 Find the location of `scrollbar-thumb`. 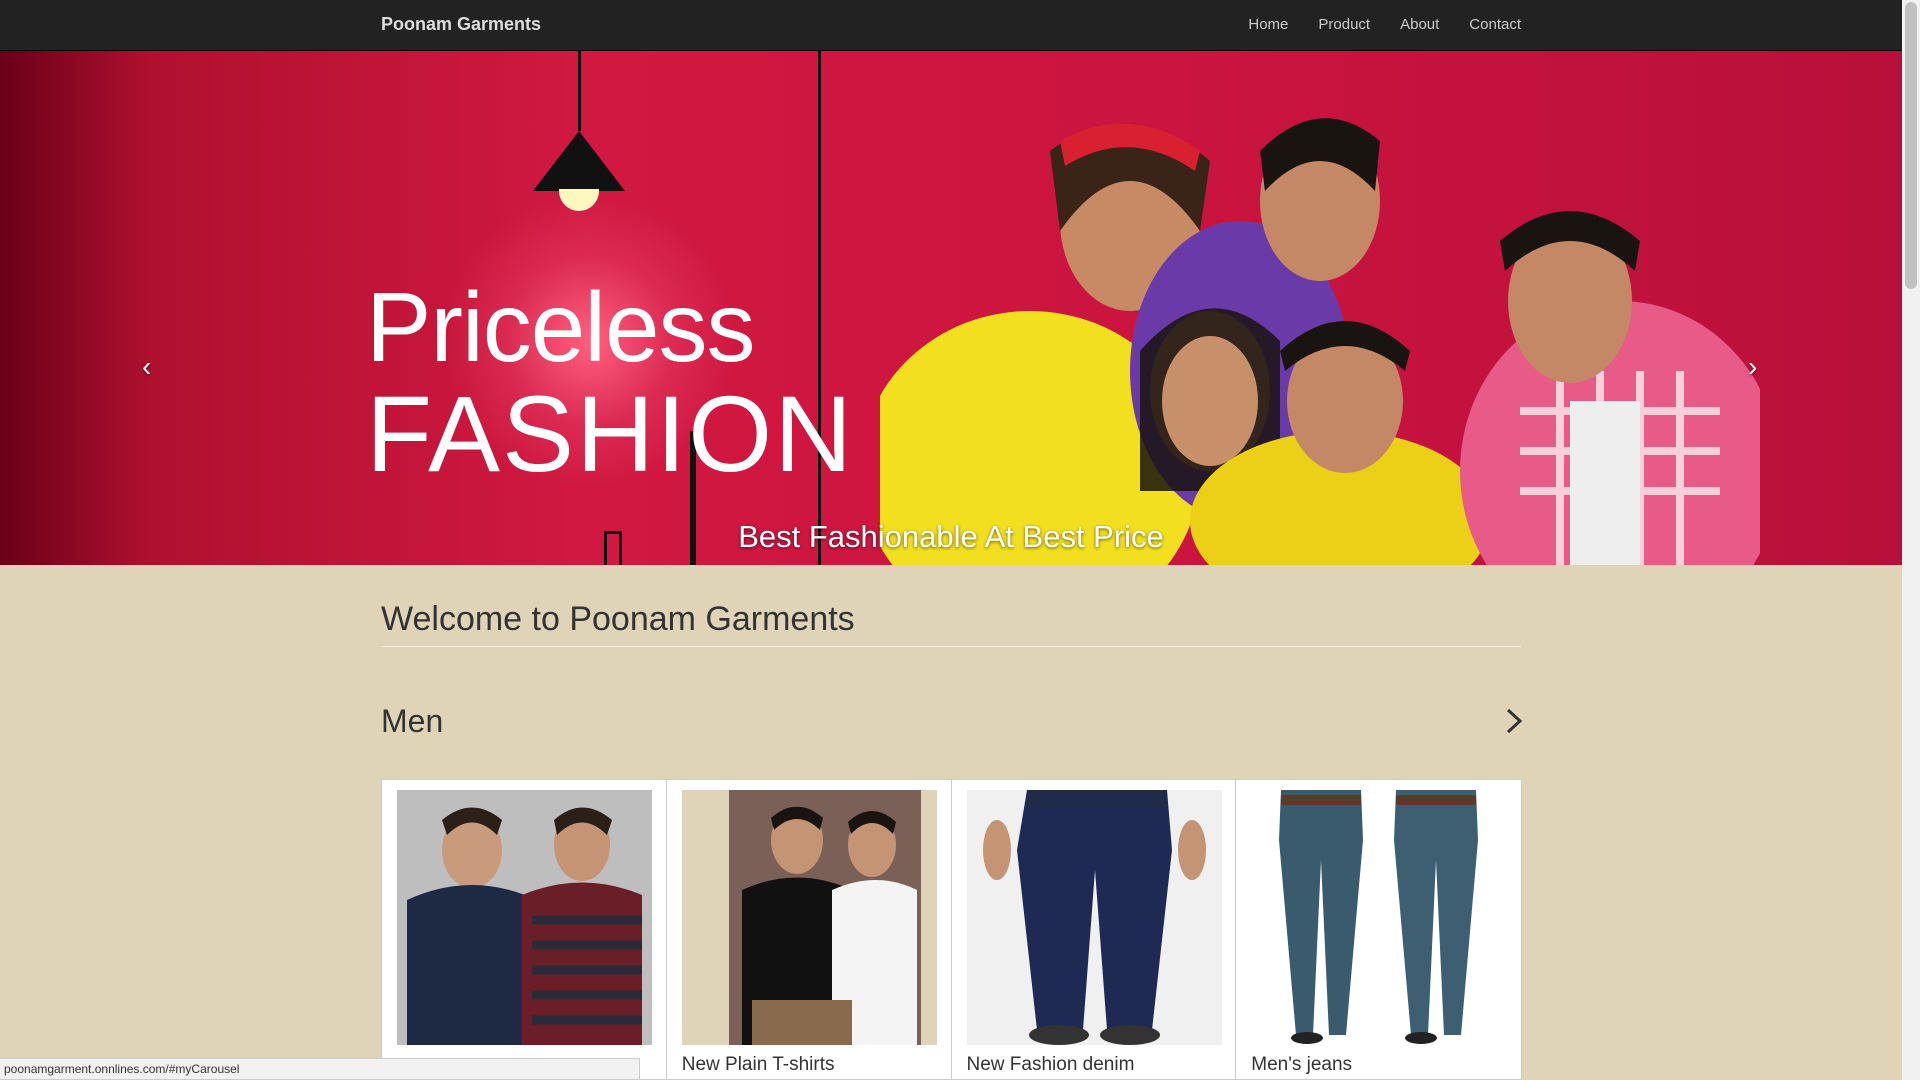

scrollbar-thumb is located at coordinates (1911, 145).